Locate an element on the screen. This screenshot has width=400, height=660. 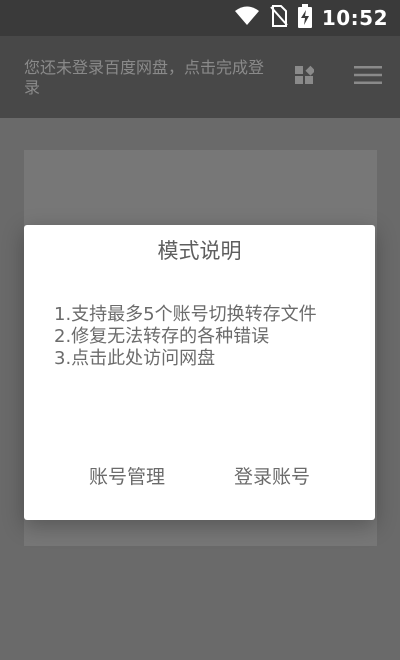
status-icons: 10:52 is located at coordinates (311, 18).